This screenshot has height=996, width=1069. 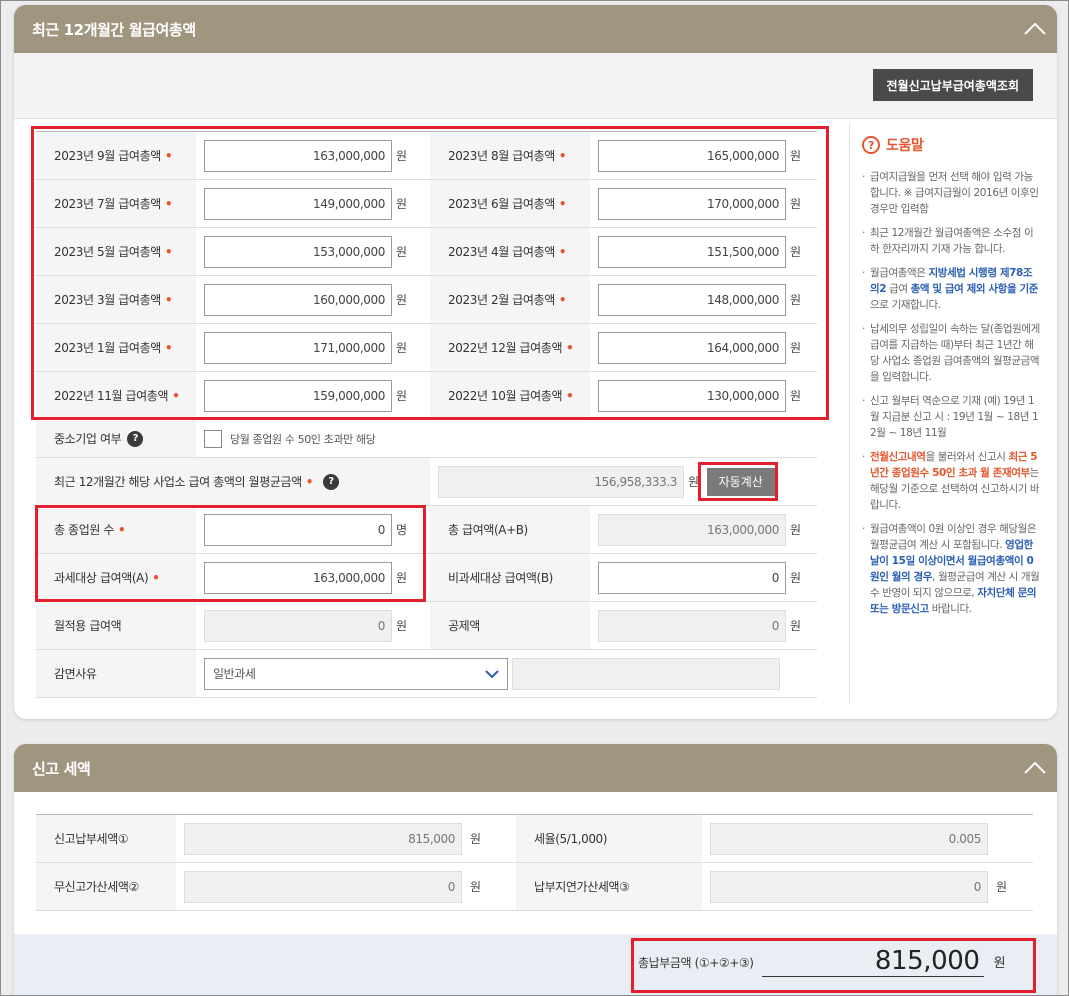 I want to click on help-text: 최근 12개월간 월급여총액은 소수점 이하 한자리까지 기재 가능 합니다., so click(x=952, y=241).